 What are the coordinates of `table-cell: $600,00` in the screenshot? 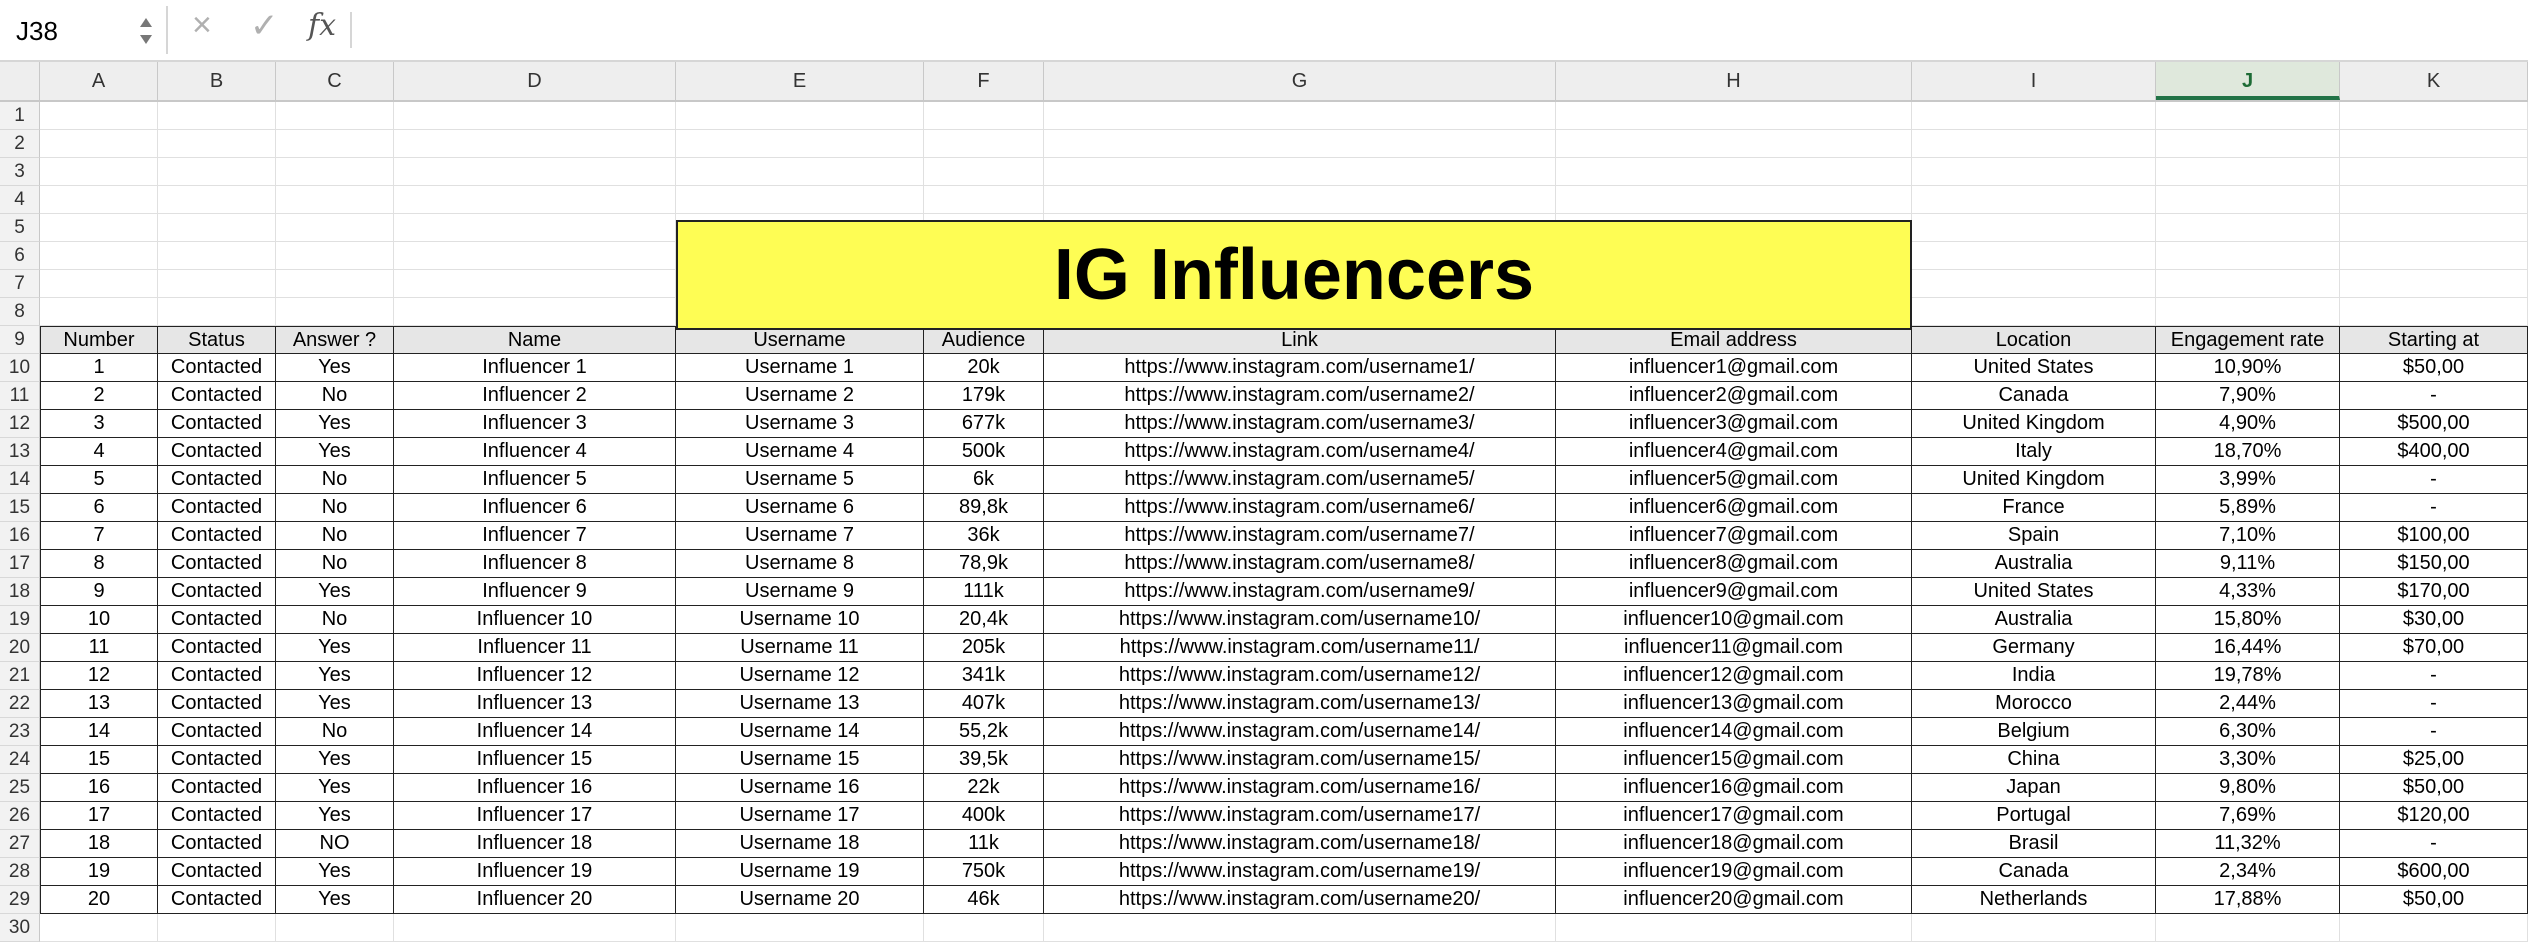 It's located at (2434, 872).